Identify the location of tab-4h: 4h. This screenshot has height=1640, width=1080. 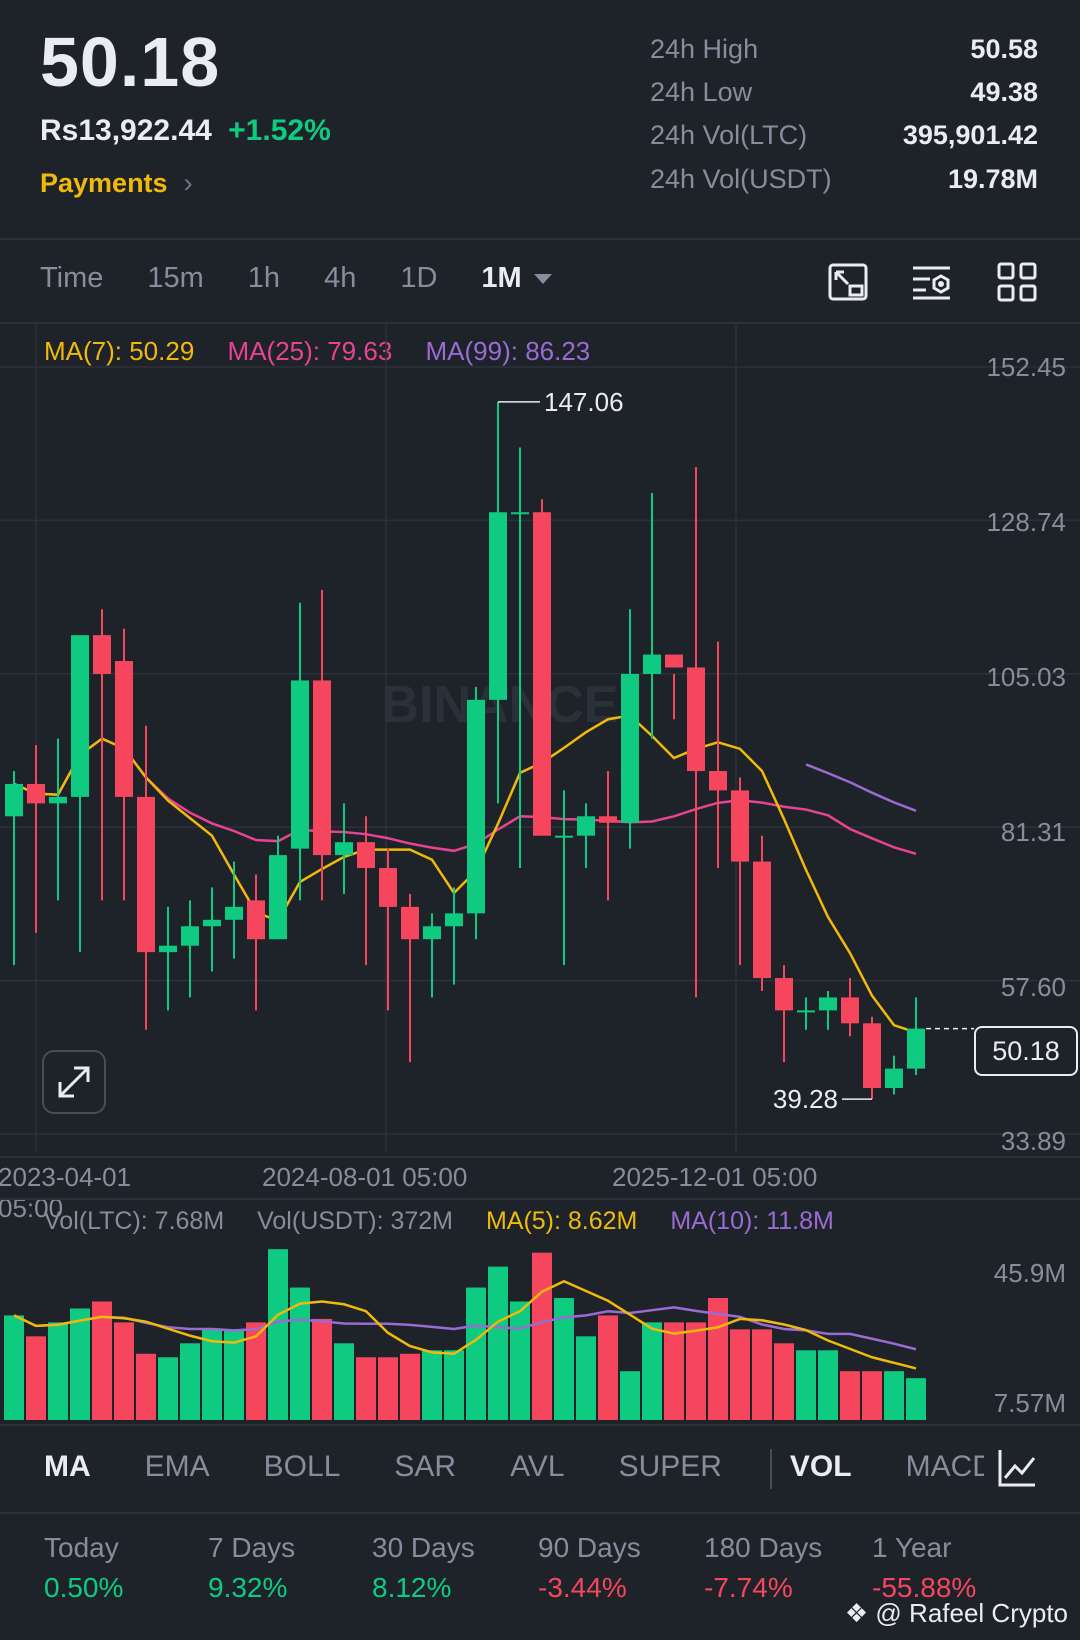
(340, 278).